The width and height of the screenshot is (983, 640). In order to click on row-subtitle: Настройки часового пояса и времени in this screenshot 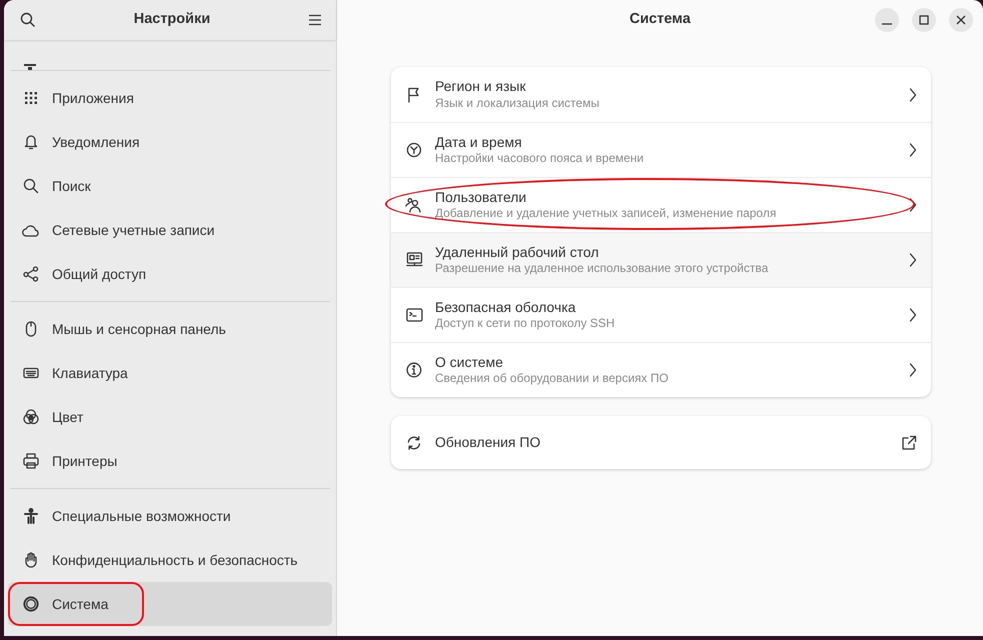, I will do `click(540, 158)`.